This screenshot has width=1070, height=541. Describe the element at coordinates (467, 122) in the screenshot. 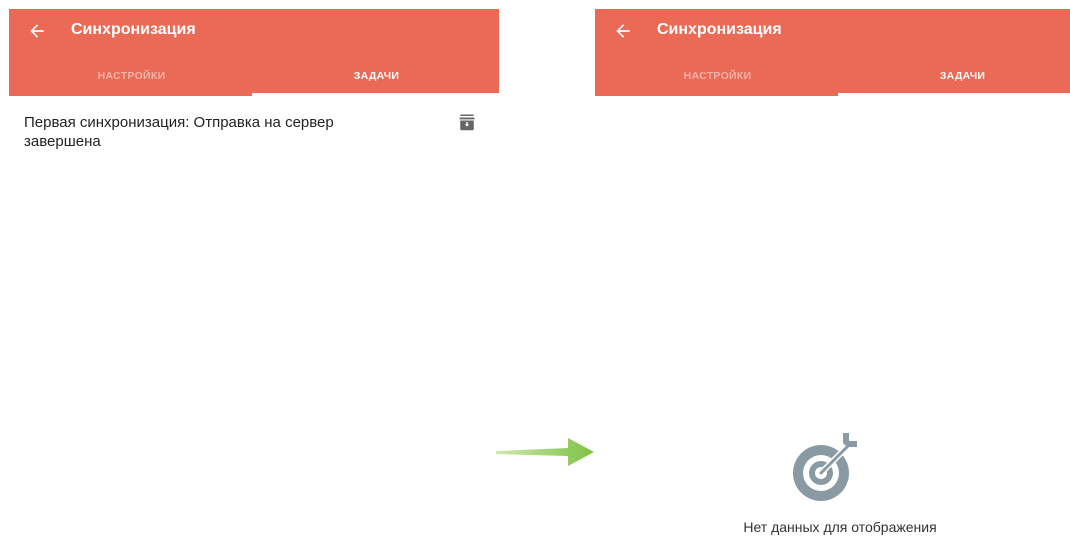

I see `archive-icon` at that location.